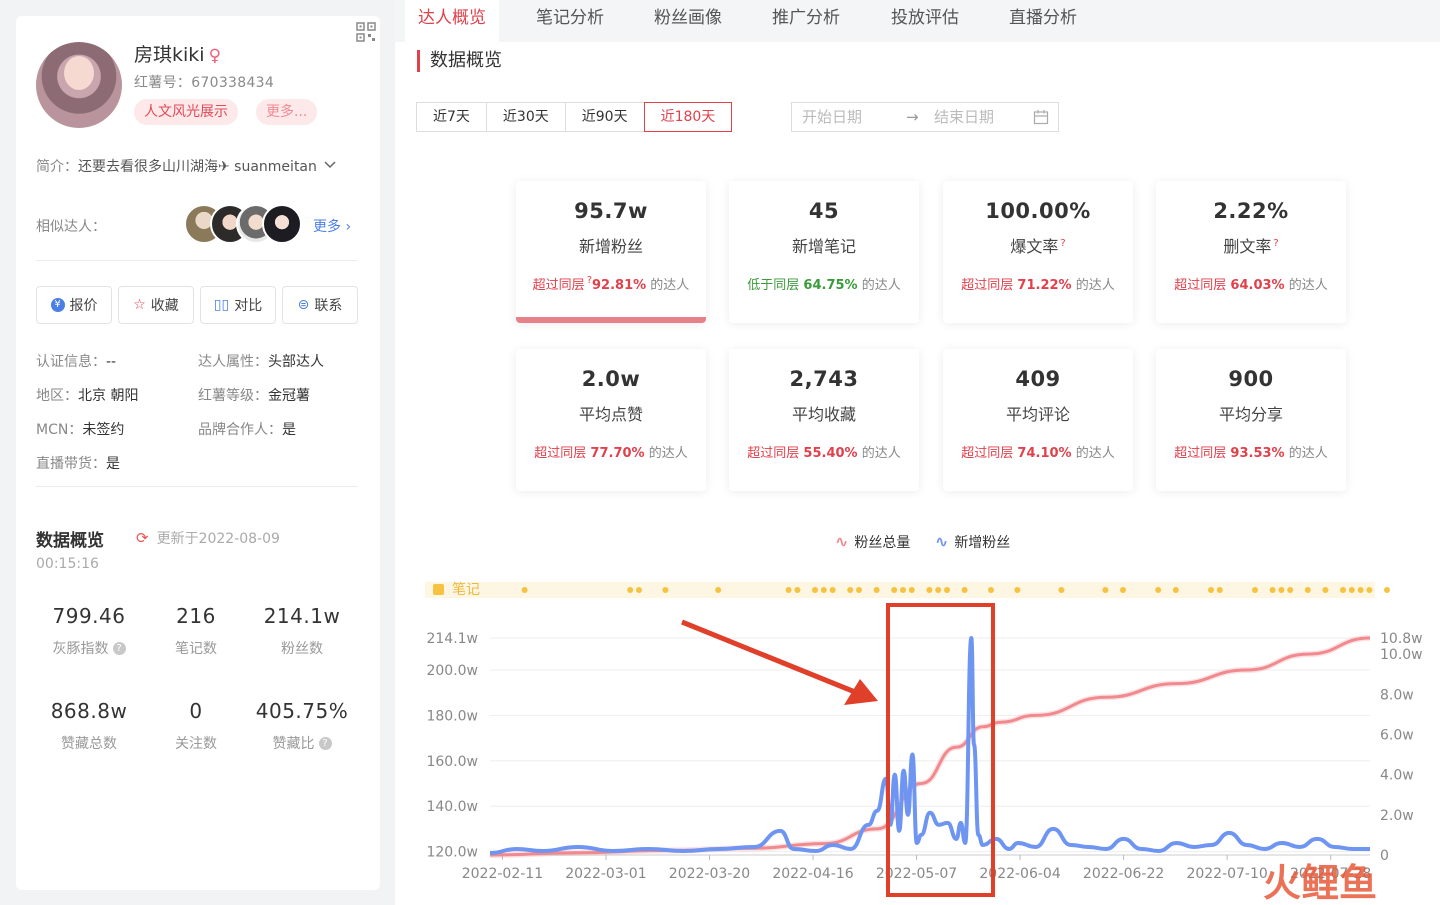 The height and width of the screenshot is (905, 1440). Describe the element at coordinates (925, 21) in the screenshot. I see `tab-evaluation: 投放评估` at that location.